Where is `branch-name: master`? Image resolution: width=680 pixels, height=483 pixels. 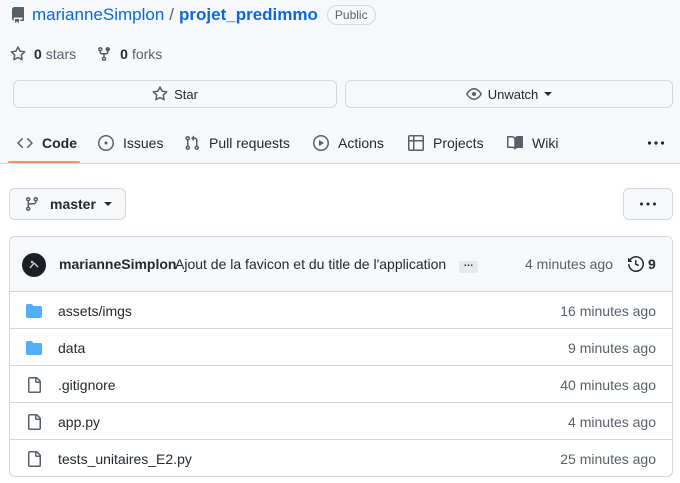 branch-name: master is located at coordinates (73, 204).